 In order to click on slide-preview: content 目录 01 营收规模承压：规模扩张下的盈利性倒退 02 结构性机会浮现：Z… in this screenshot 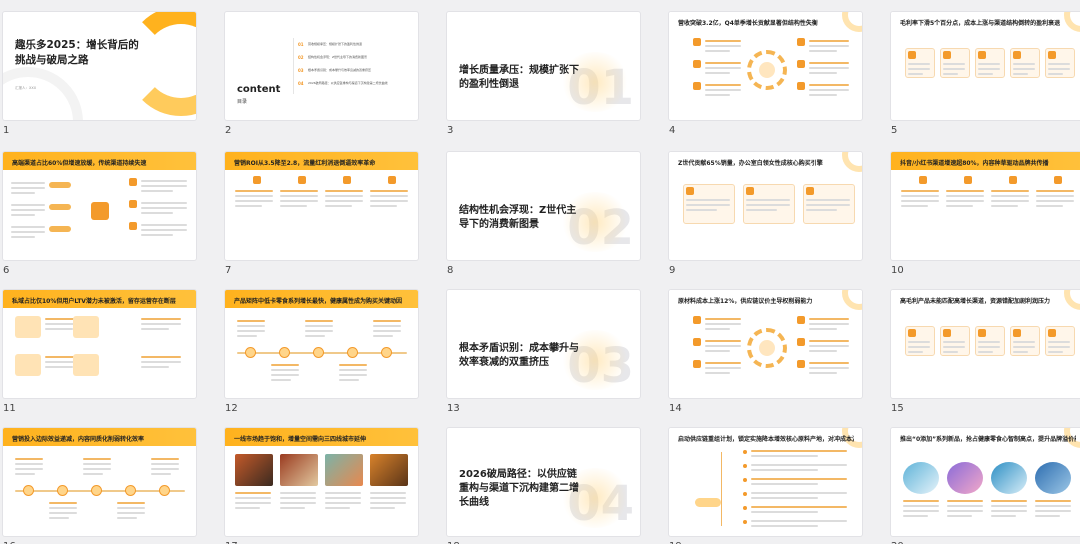, I will do `click(321, 66)`.